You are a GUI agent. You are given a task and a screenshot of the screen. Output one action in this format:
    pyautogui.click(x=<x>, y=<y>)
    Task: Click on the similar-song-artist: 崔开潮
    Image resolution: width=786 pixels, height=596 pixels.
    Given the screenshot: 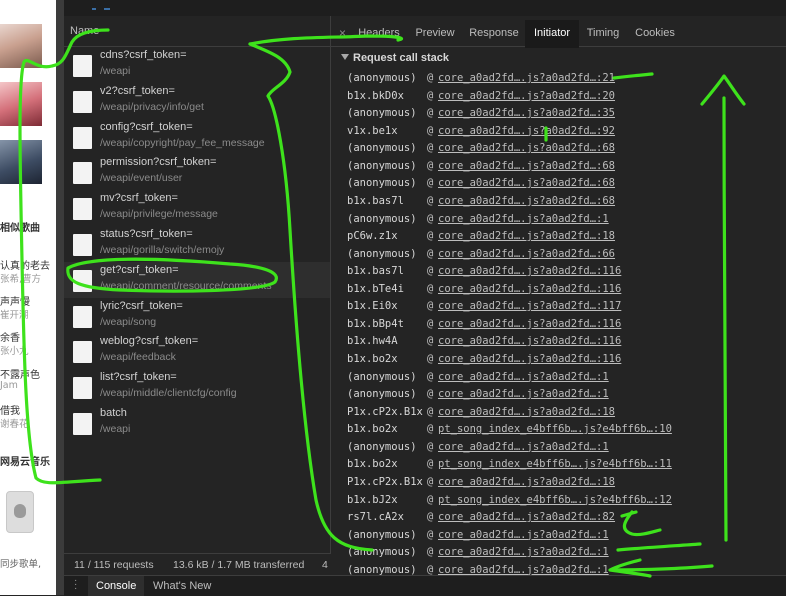 What is the action you would take?
    pyautogui.click(x=14, y=314)
    